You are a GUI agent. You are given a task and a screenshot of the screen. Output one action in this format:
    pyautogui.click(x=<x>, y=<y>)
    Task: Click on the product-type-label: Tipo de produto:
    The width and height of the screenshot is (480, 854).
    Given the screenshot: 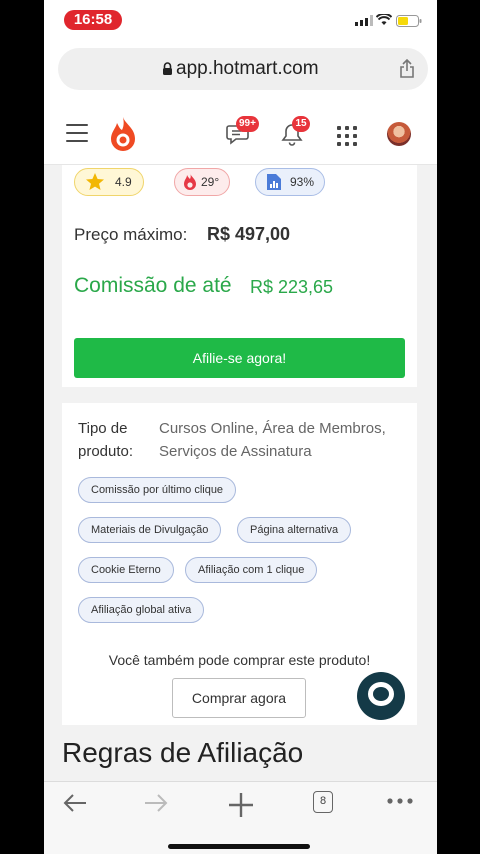 What is the action you would take?
    pyautogui.click(x=106, y=440)
    